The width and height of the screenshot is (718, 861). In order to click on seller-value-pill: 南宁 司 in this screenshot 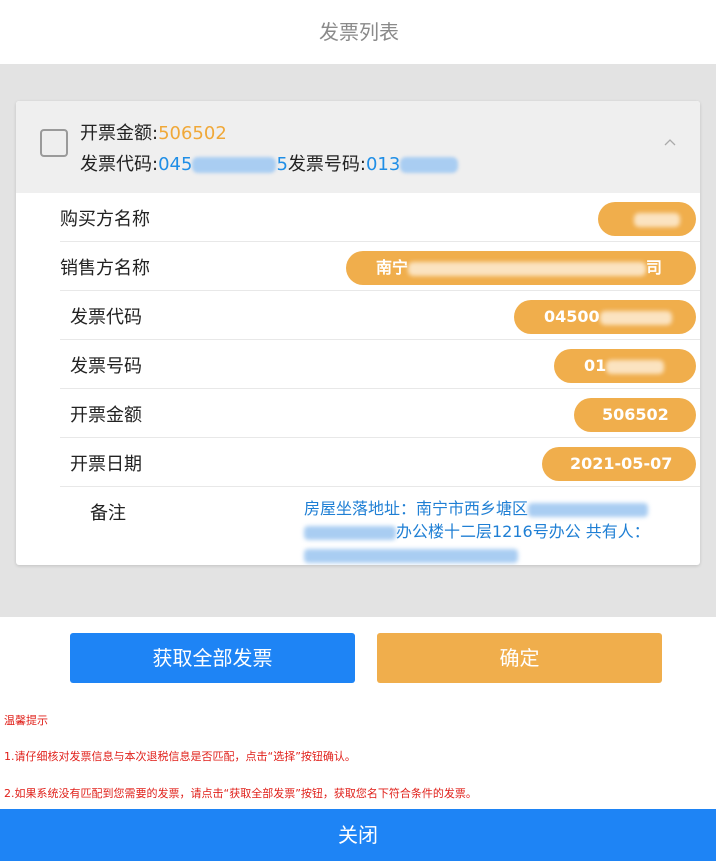, I will do `click(521, 268)`.